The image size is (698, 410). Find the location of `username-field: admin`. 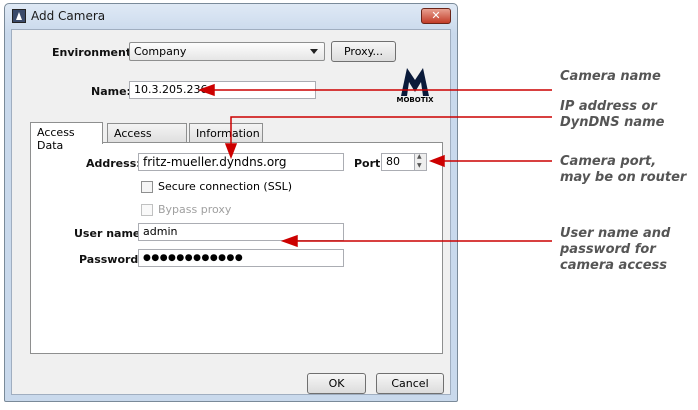

username-field: admin is located at coordinates (241, 232).